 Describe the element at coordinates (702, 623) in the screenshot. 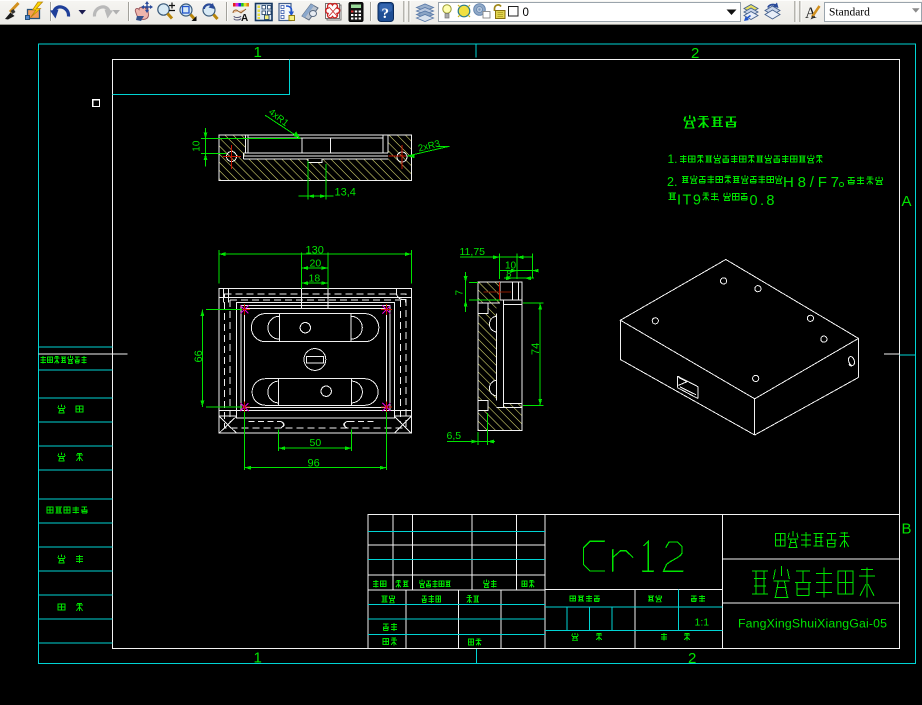

I see `svg-text: 1:1` at that location.